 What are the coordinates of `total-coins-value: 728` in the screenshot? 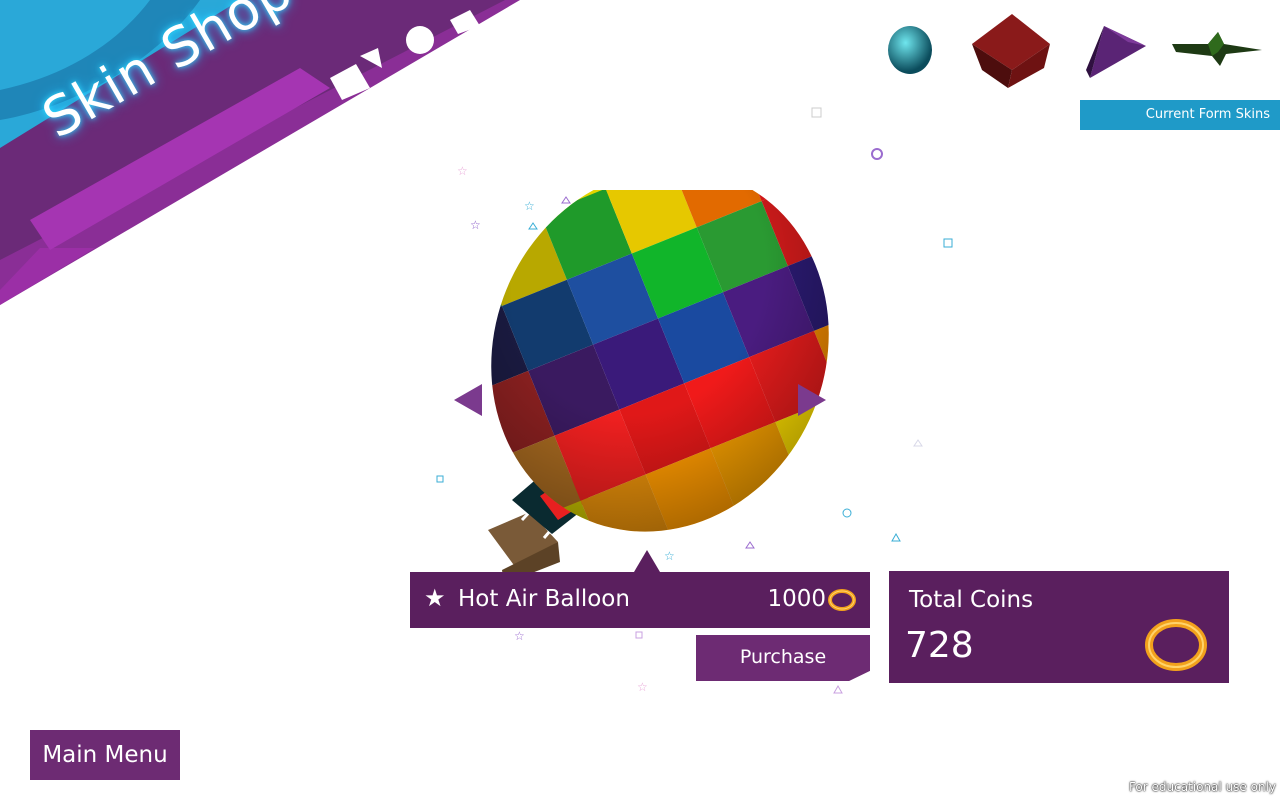 It's located at (939, 645).